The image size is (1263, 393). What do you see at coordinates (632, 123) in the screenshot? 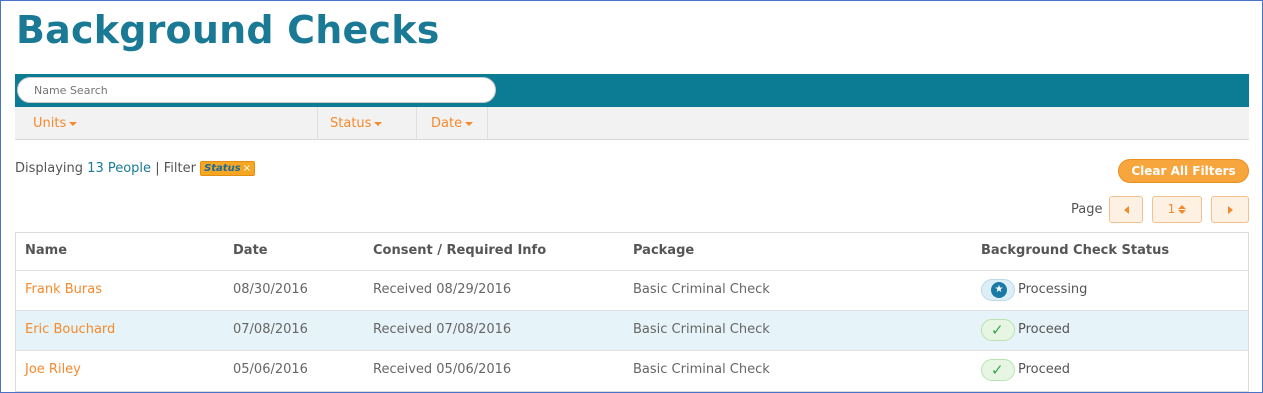
I see `filter-bar: Units Status Date` at bounding box center [632, 123].